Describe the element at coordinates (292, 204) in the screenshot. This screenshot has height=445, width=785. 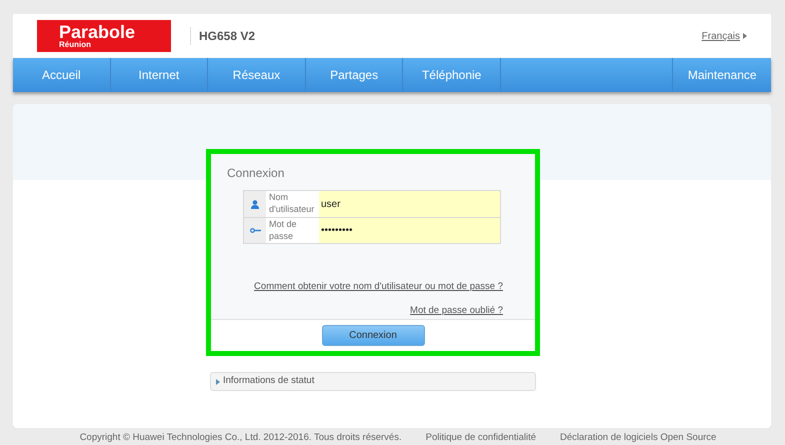
I see `field-label: Nom d'utilisateur` at that location.